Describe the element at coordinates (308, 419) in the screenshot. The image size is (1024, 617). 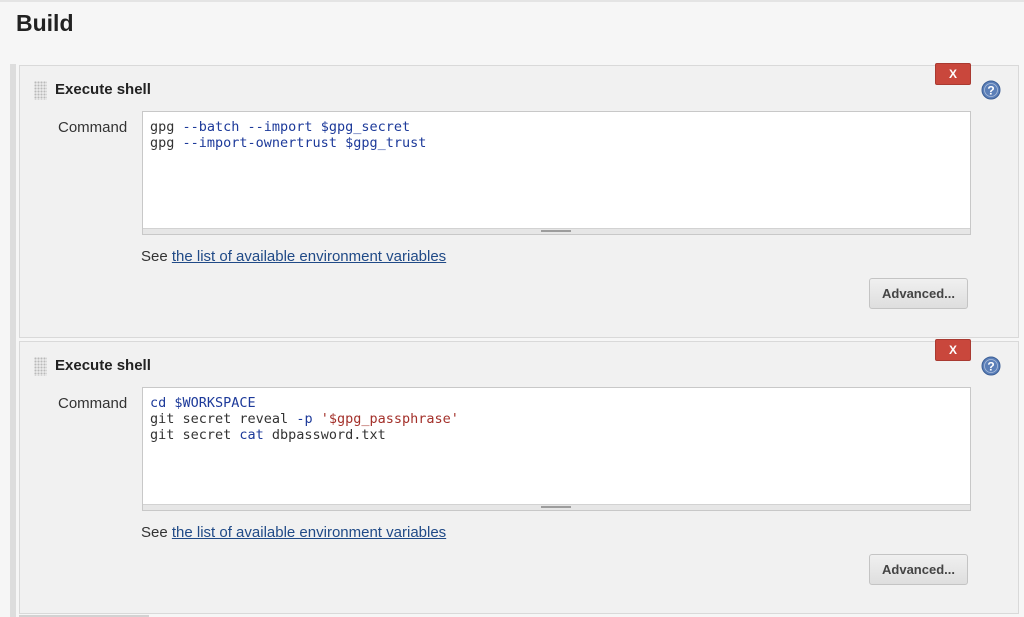
I see `code-token: -p` at that location.